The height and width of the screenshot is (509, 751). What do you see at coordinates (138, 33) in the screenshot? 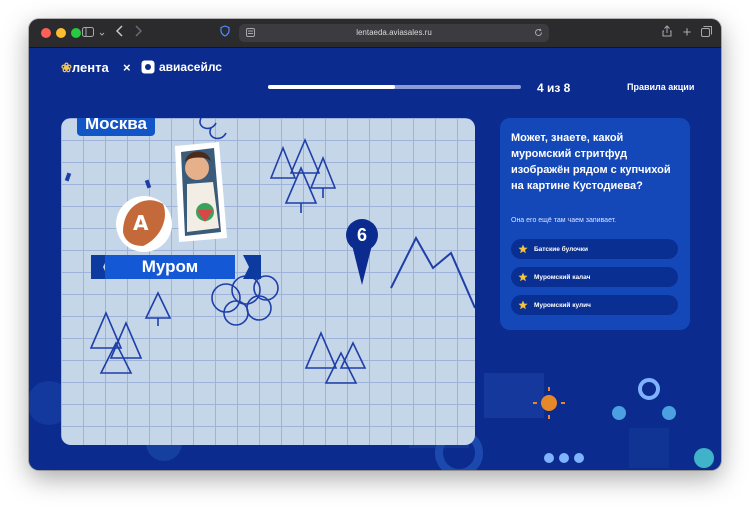
I see `forward-icon` at bounding box center [138, 33].